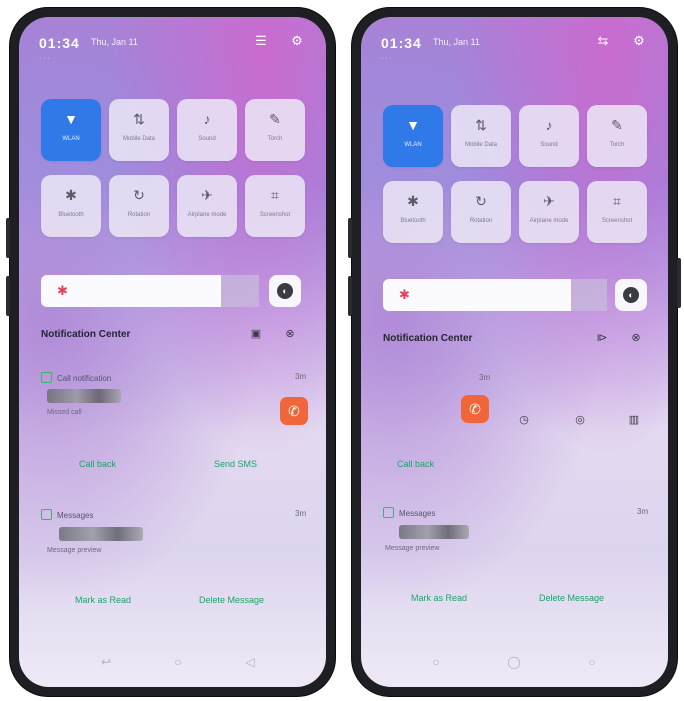 The image size is (684, 701). I want to click on notification-text: Message preview, so click(74, 550).